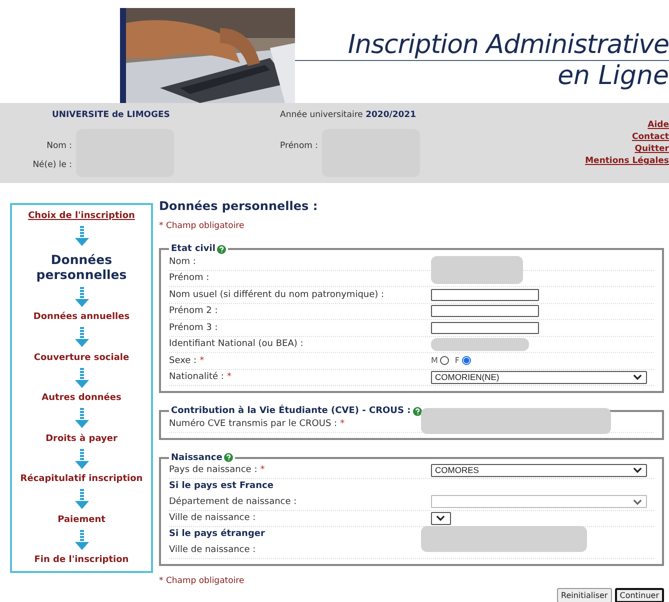  Describe the element at coordinates (81, 317) in the screenshot. I see `step-label: Données annuelles` at that location.